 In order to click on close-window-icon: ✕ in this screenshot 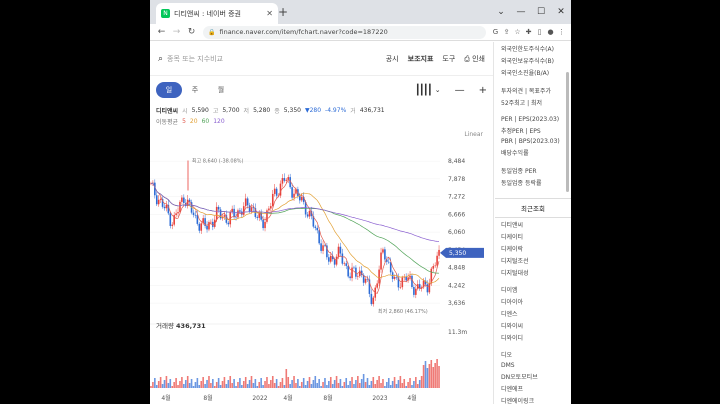, I will do `click(561, 12)`.